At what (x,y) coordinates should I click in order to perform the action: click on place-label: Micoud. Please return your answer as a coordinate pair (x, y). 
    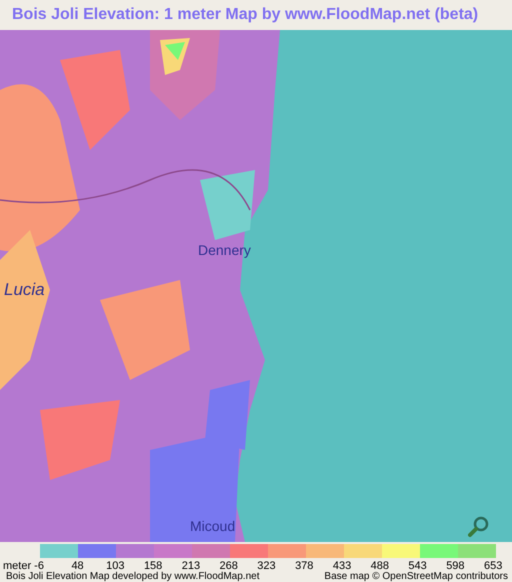
    Looking at the image, I should click on (213, 526).